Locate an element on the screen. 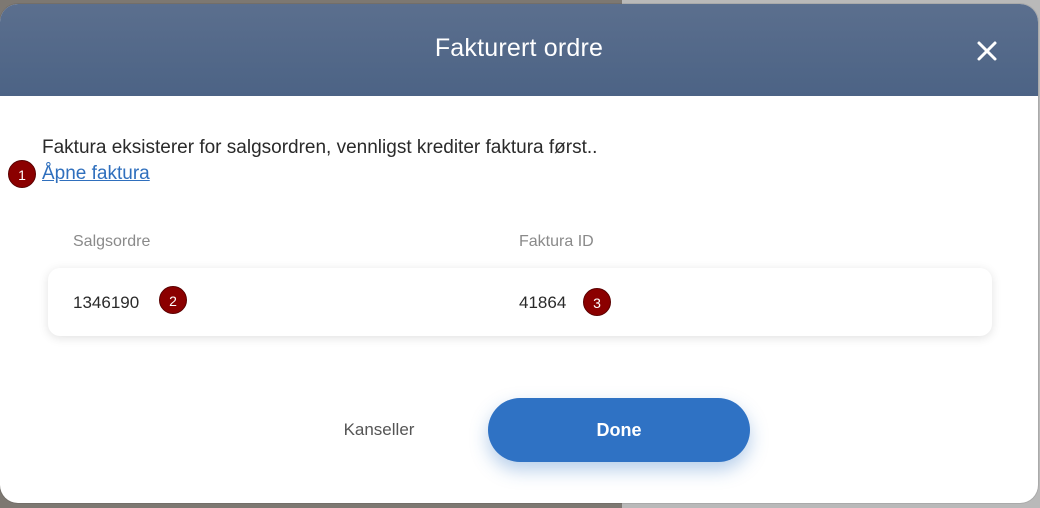 This screenshot has height=508, width=1040. annotation-marker-2: 2 is located at coordinates (173, 300).